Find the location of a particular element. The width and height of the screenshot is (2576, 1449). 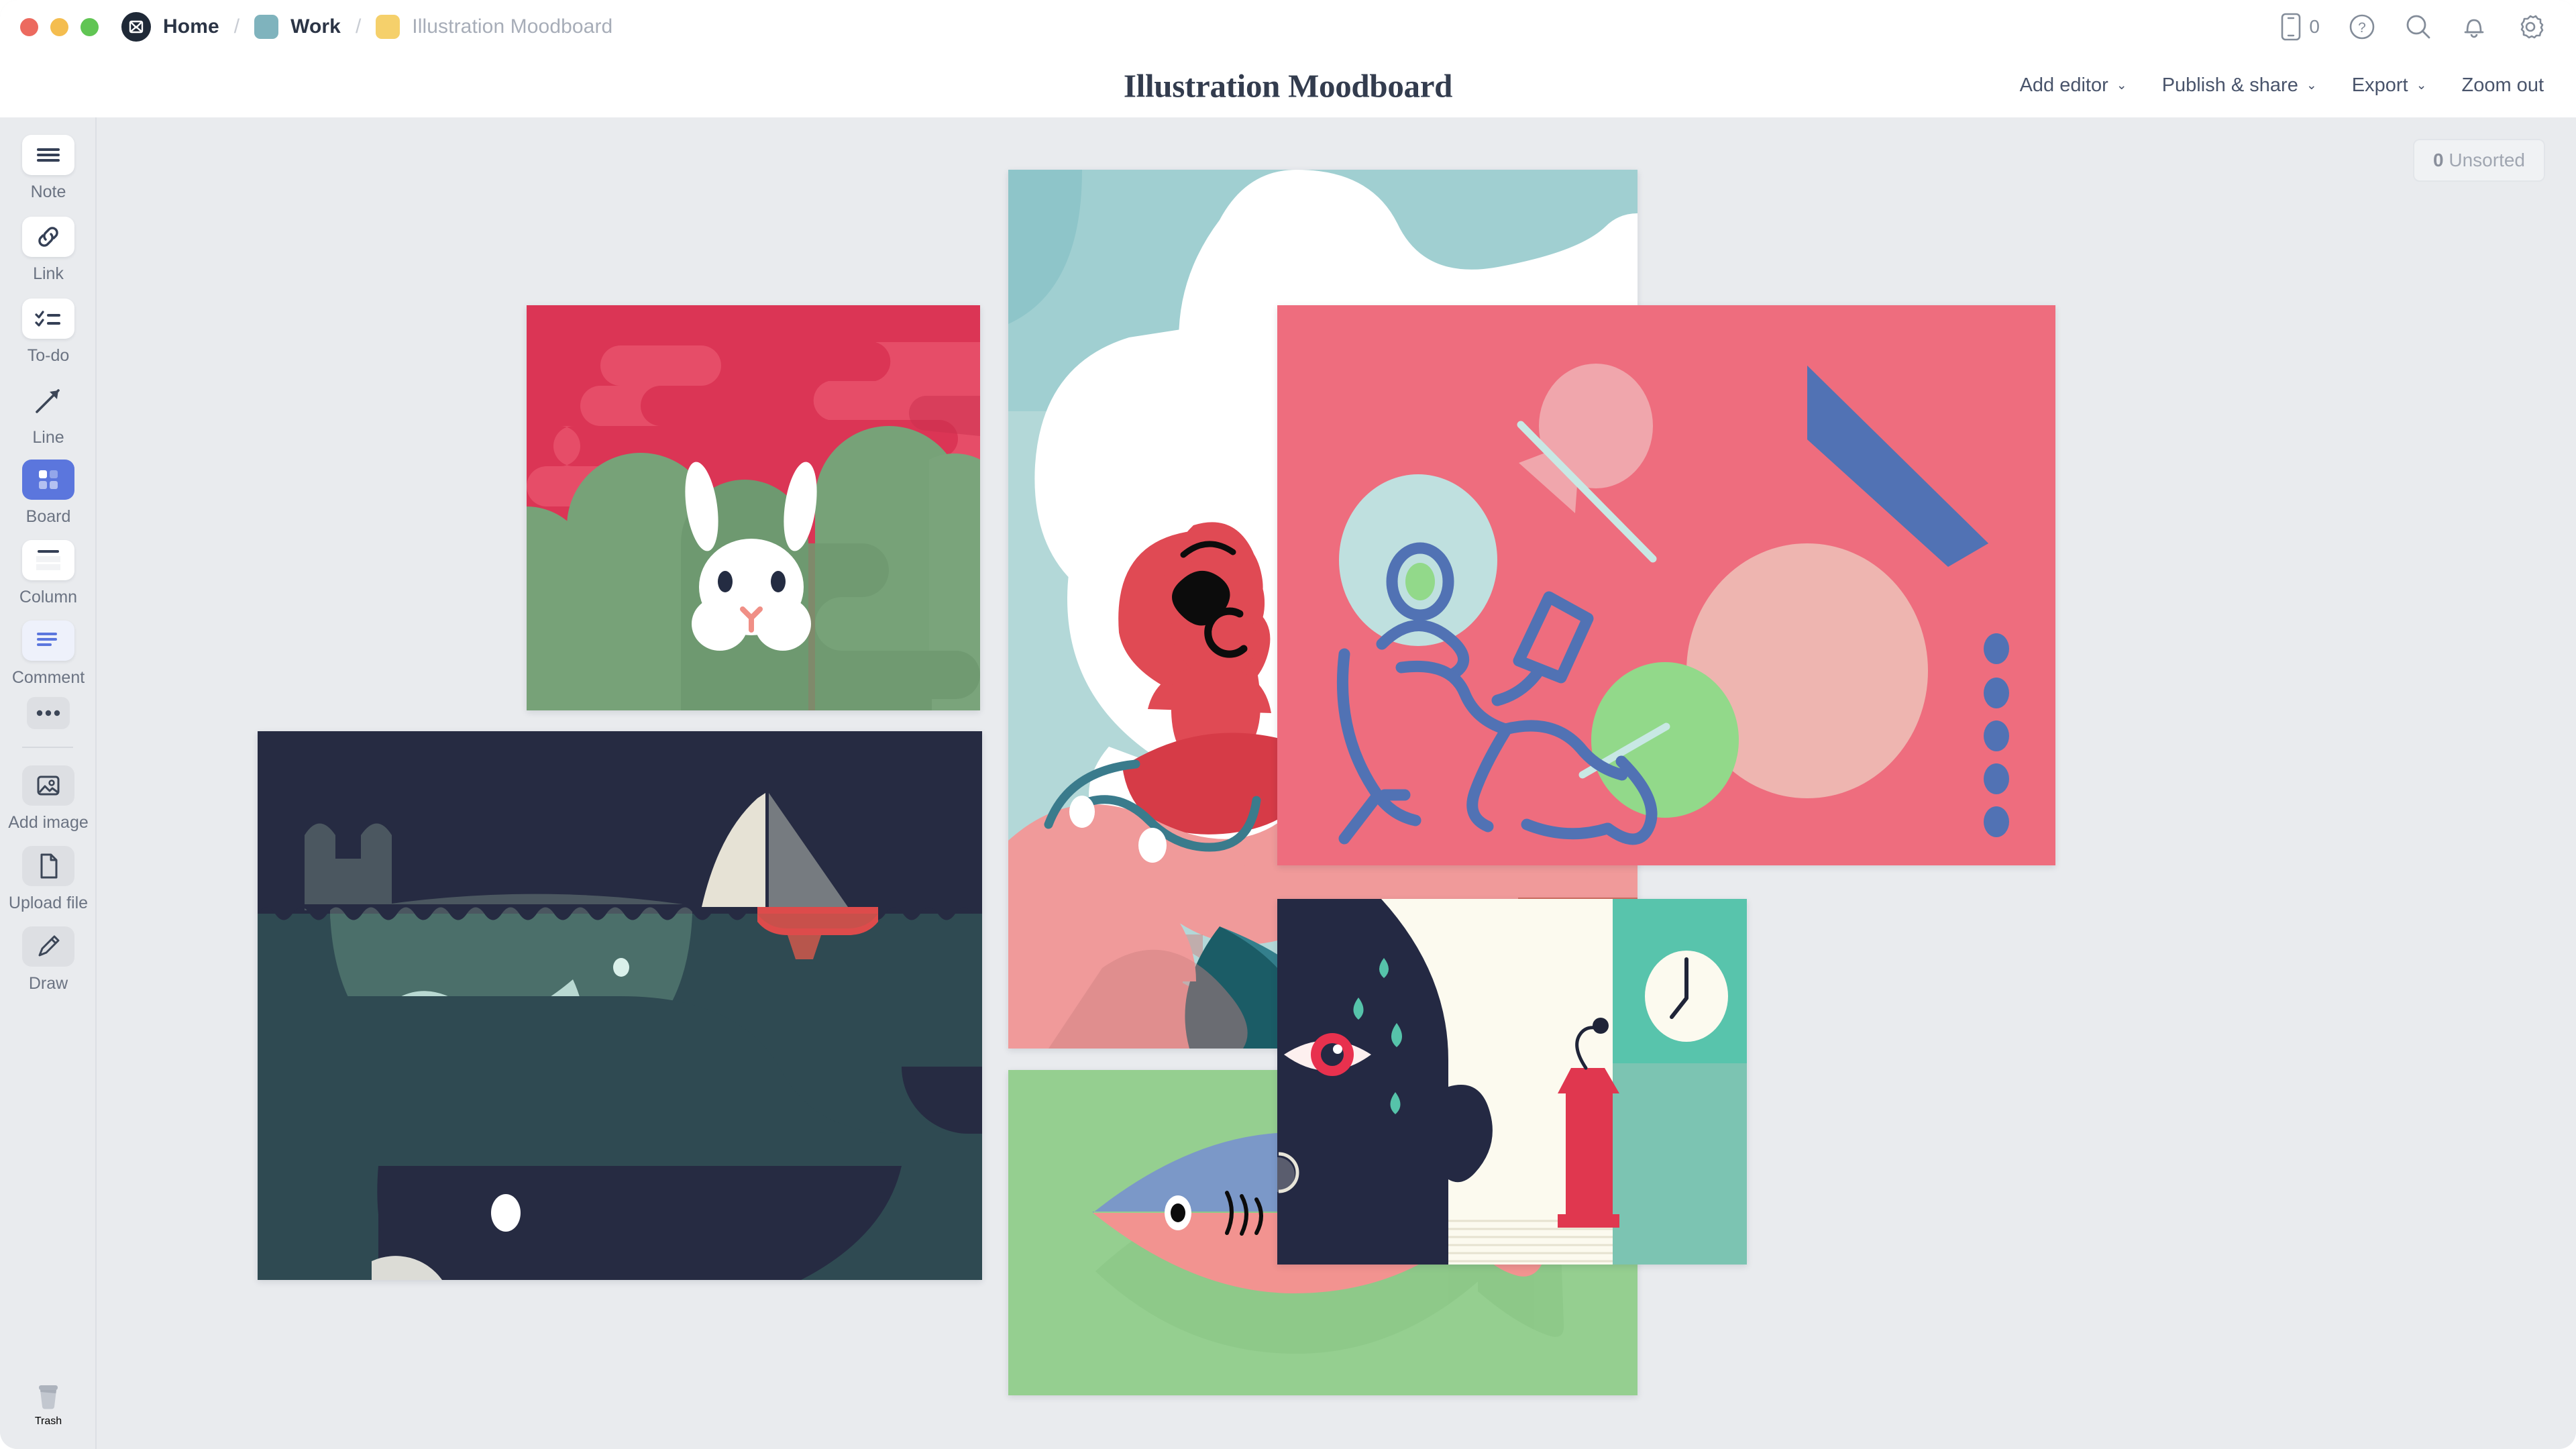

breadcrumb-item-moodboard: Illustration Moodboard is located at coordinates (512, 26).